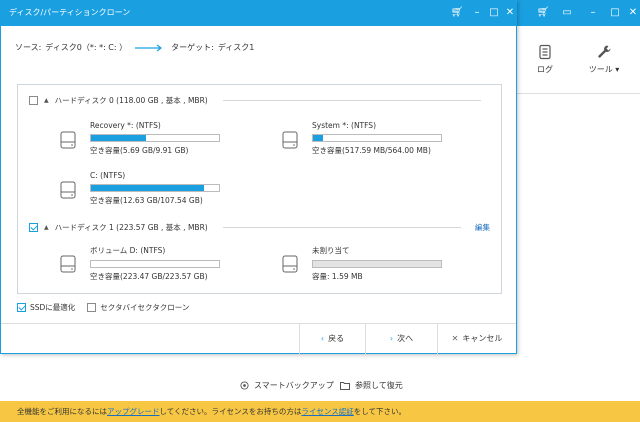  Describe the element at coordinates (331, 250) in the screenshot. I see `partition-name: 未割り当て` at that location.